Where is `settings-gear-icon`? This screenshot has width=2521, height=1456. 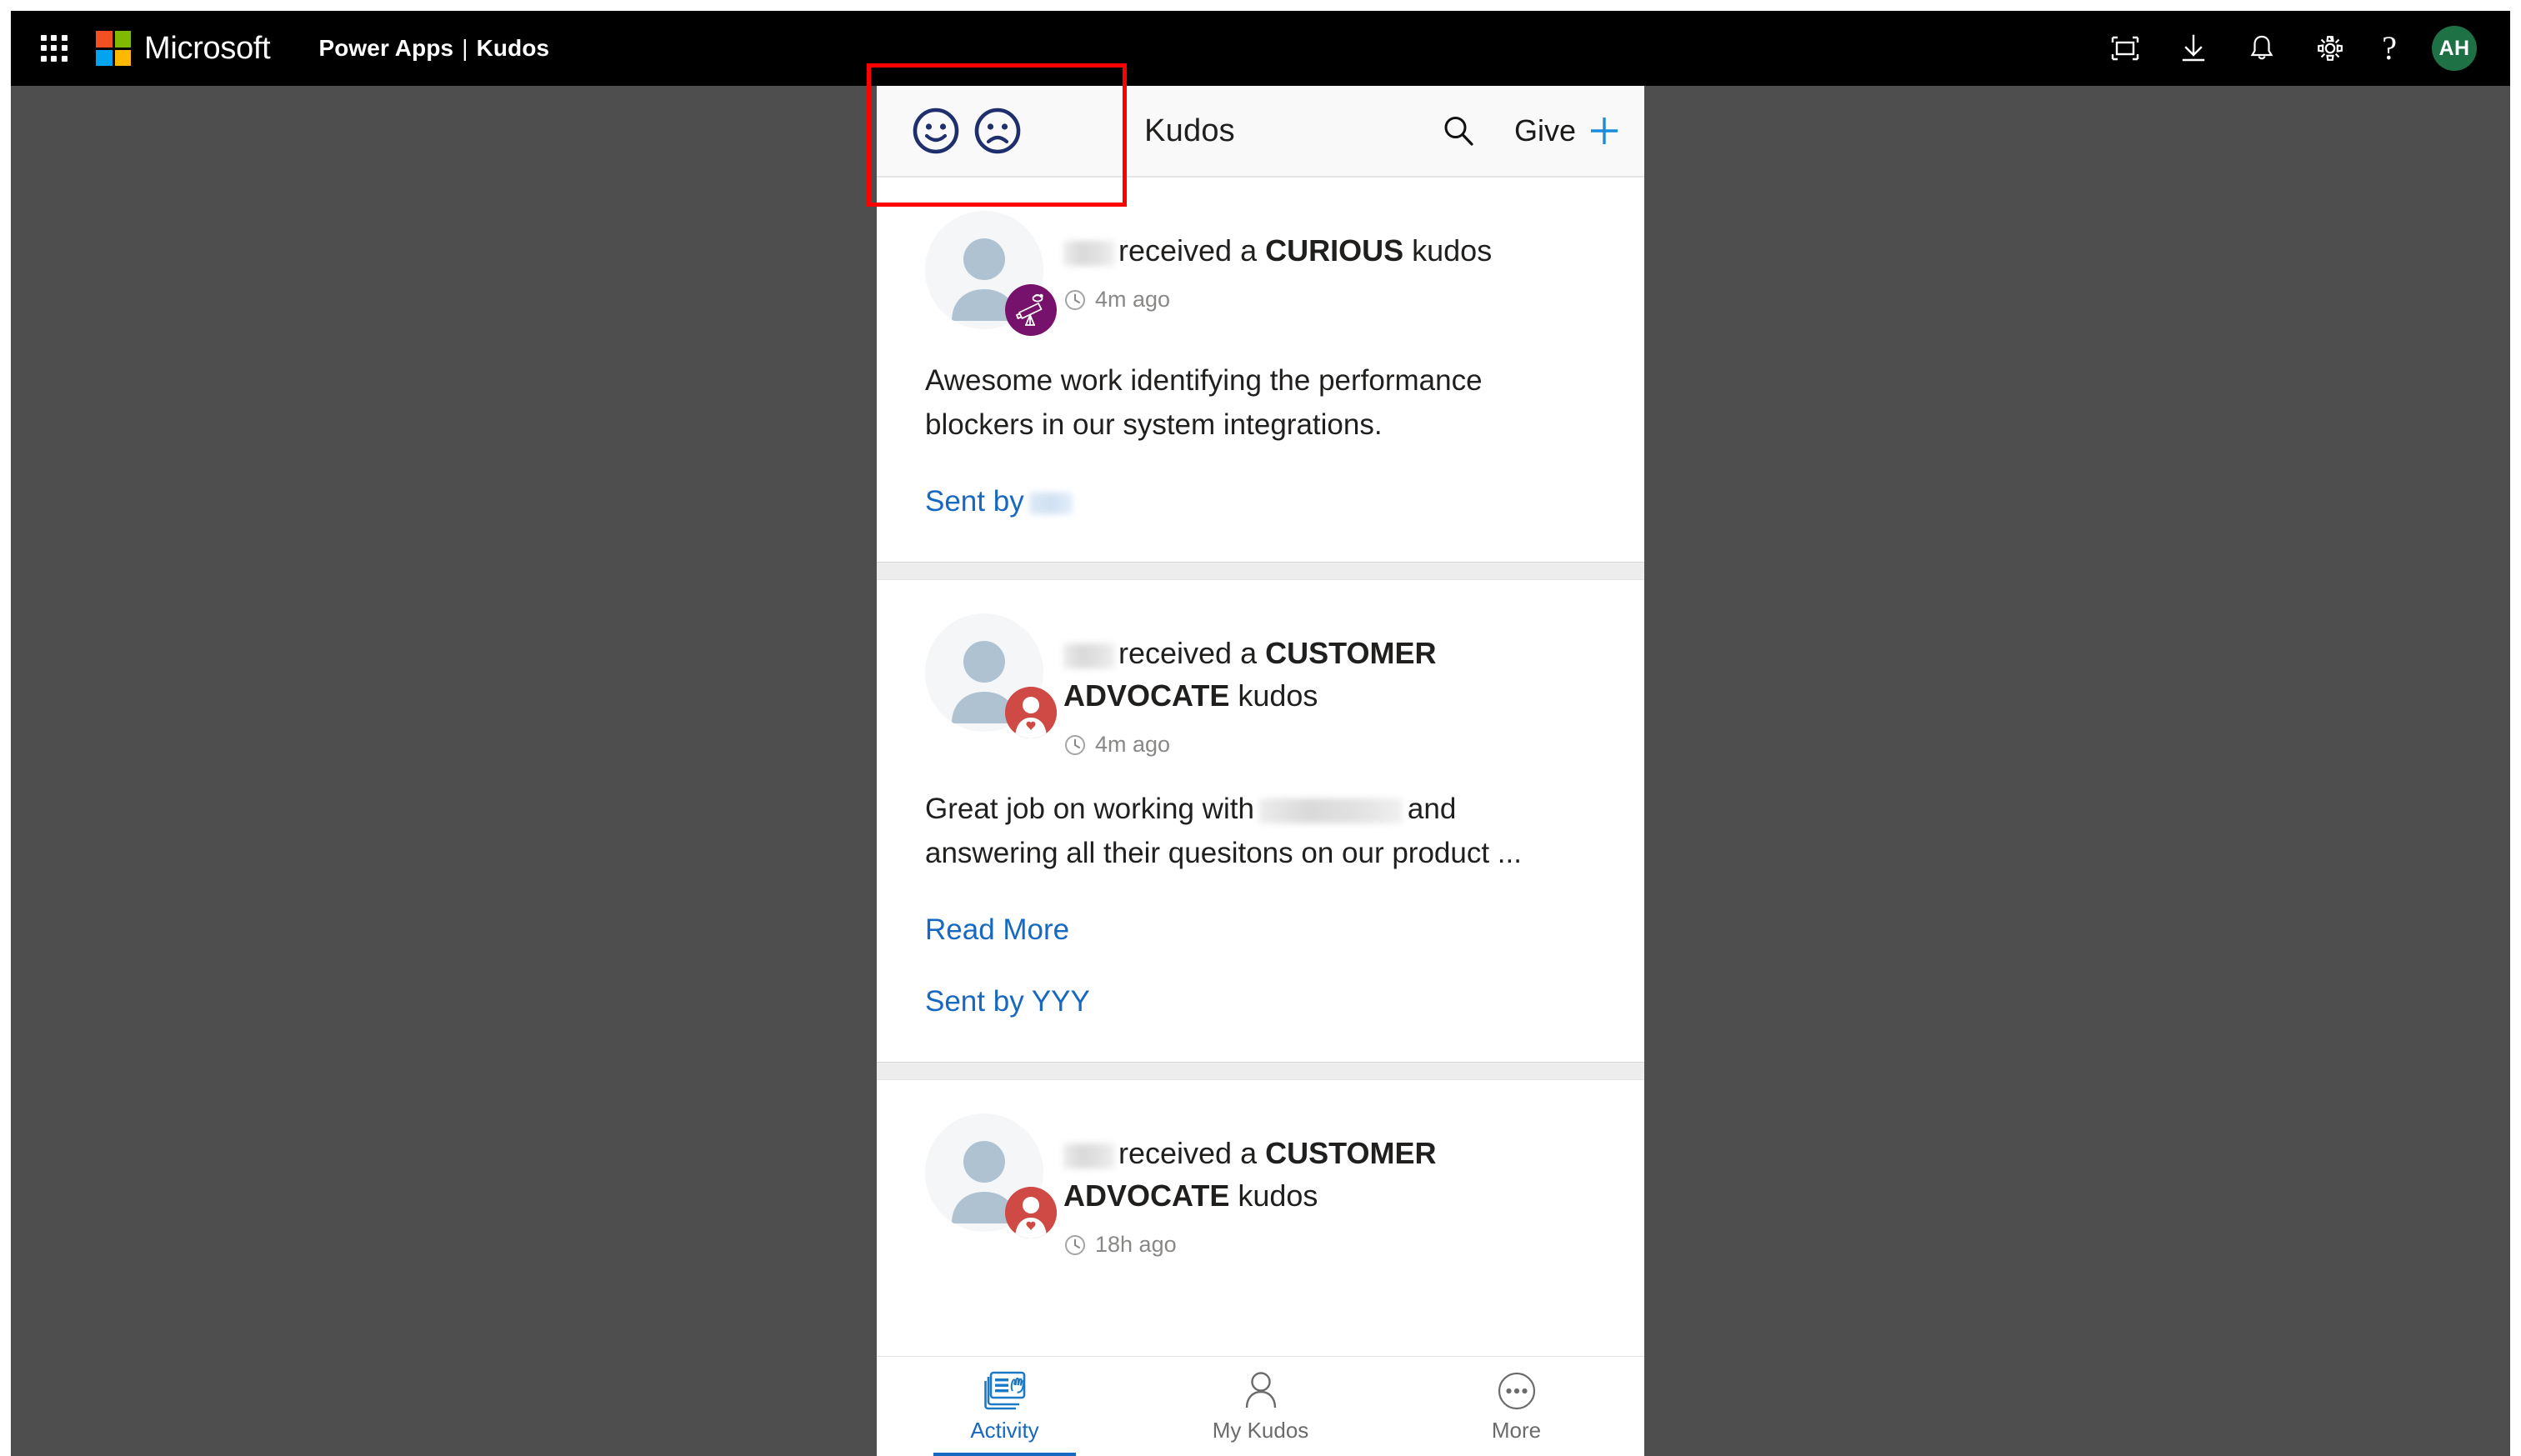
settings-gear-icon is located at coordinates (2330, 48).